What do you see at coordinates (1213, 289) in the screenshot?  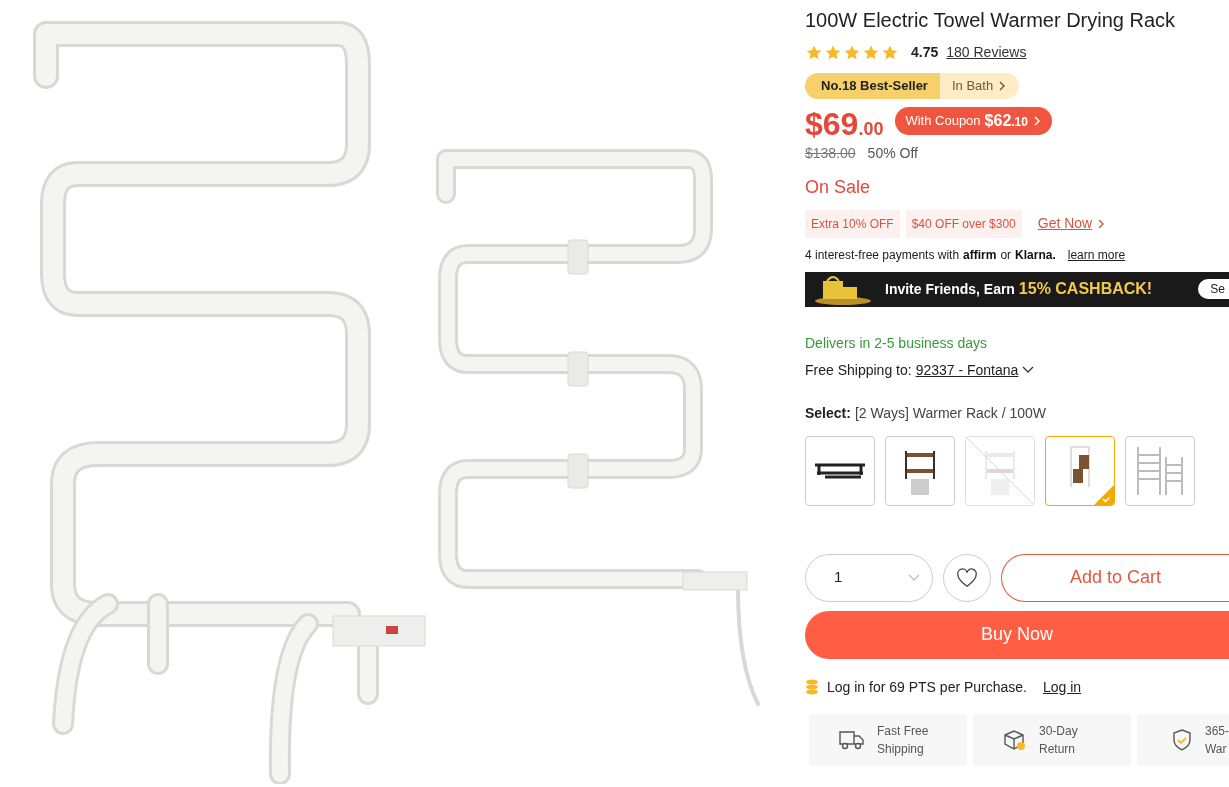 I see `banner-button: Se` at bounding box center [1213, 289].